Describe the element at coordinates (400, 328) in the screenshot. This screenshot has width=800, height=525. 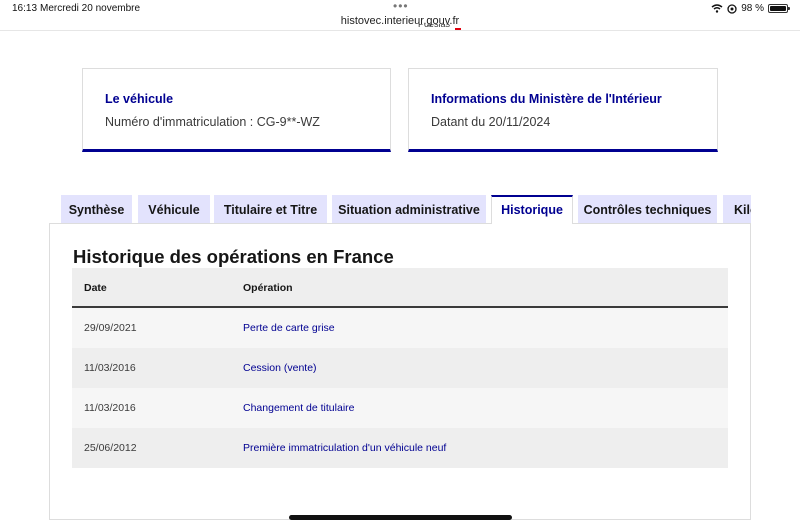
I see `table-row: 29/09/2021 Perte de carte grise` at that location.